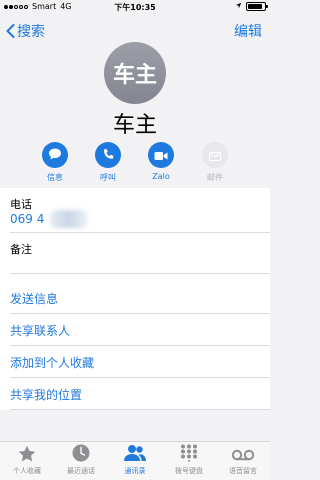  What do you see at coordinates (135, 455) in the screenshot?
I see `contacts-icon` at bounding box center [135, 455].